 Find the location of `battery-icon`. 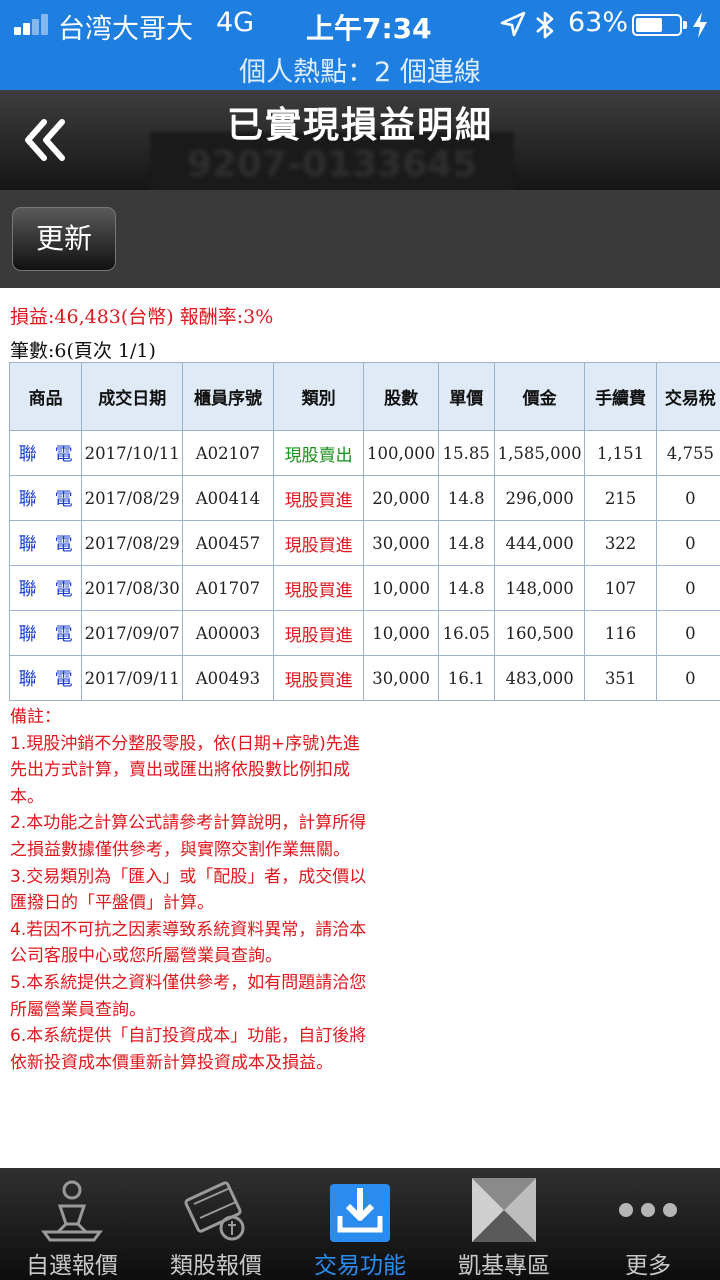

battery-icon is located at coordinates (659, 25).